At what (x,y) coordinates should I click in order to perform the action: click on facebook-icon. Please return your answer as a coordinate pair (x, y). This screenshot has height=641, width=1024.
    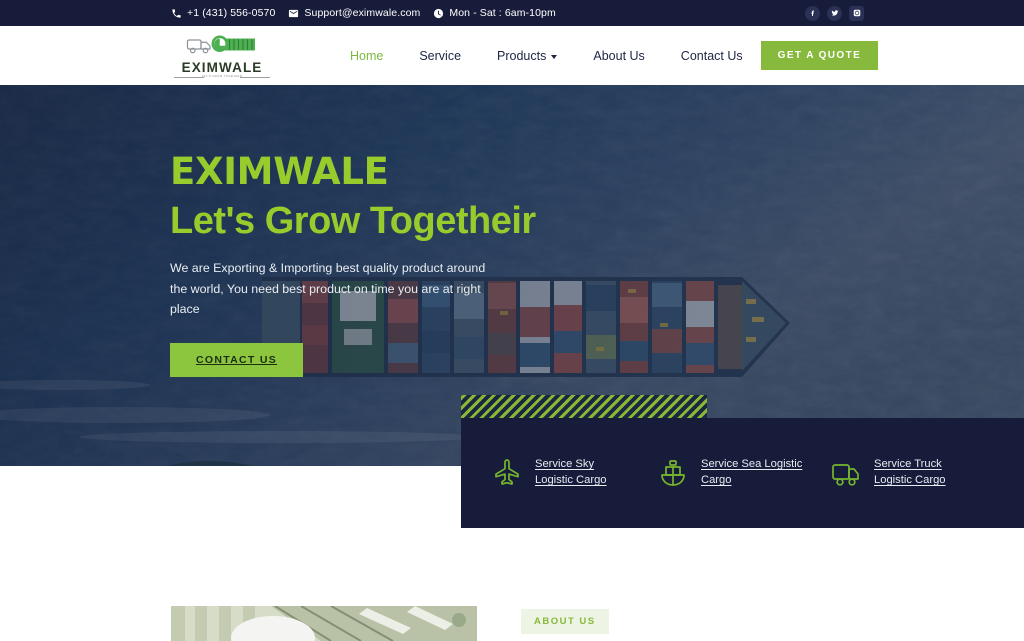
    Looking at the image, I should click on (812, 13).